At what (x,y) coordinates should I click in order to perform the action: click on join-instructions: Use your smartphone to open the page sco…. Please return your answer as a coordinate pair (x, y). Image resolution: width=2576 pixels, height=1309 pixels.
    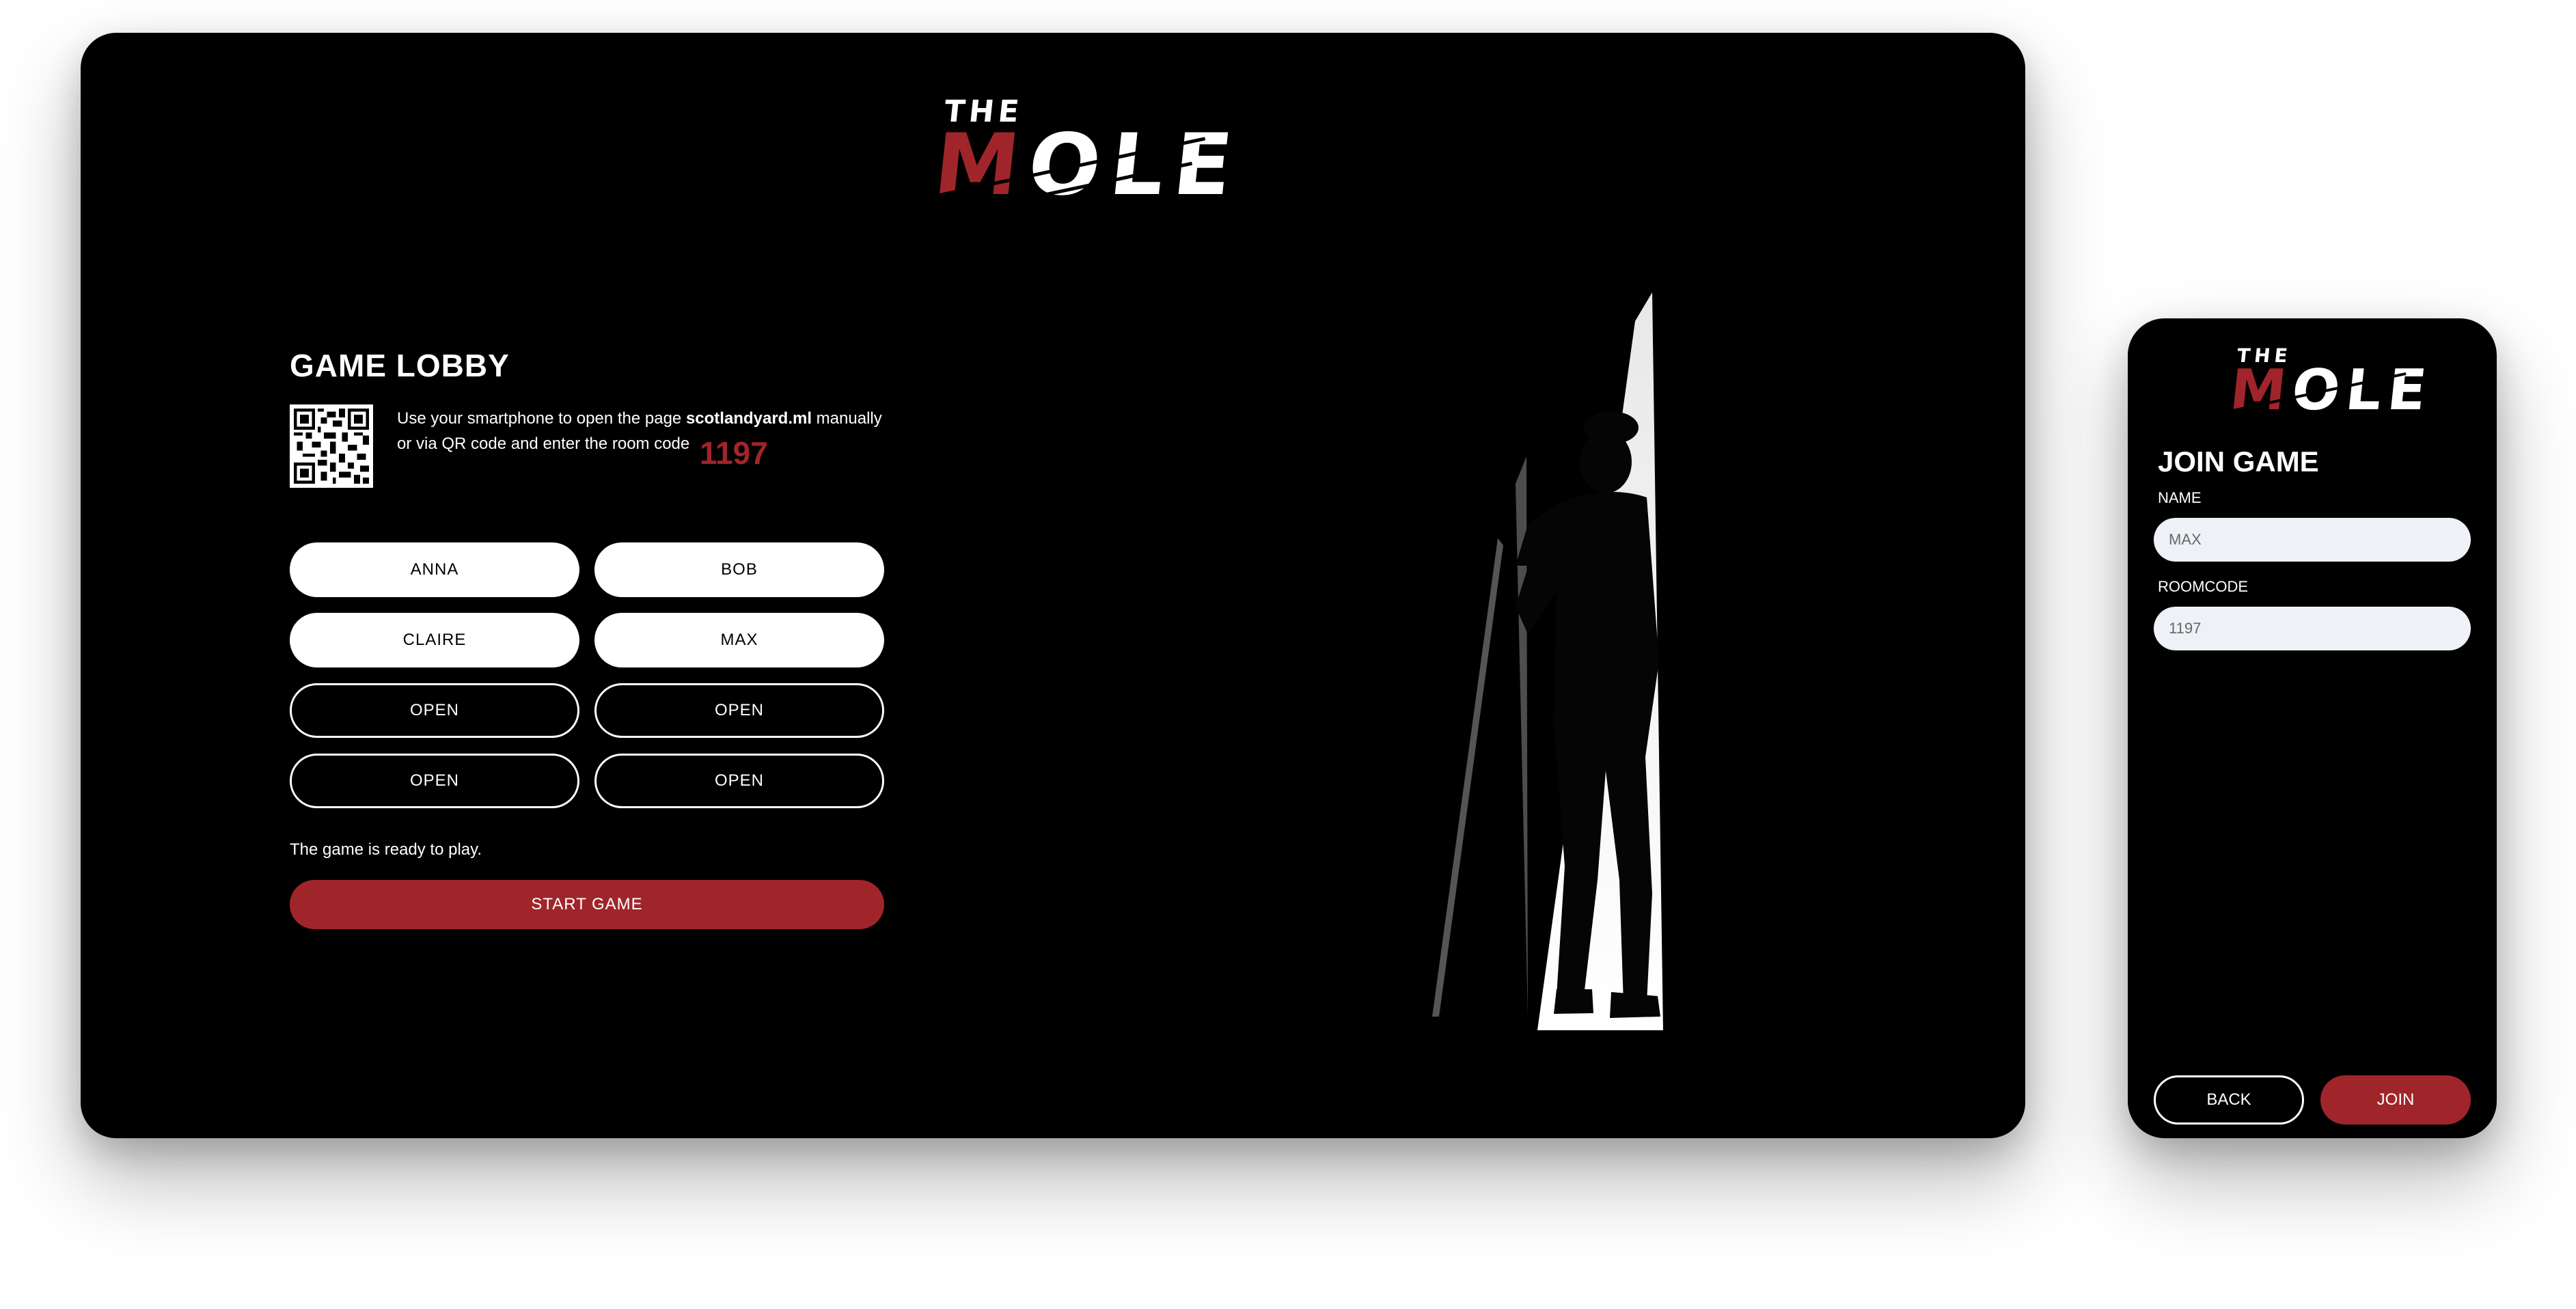
    Looking at the image, I should click on (587, 446).